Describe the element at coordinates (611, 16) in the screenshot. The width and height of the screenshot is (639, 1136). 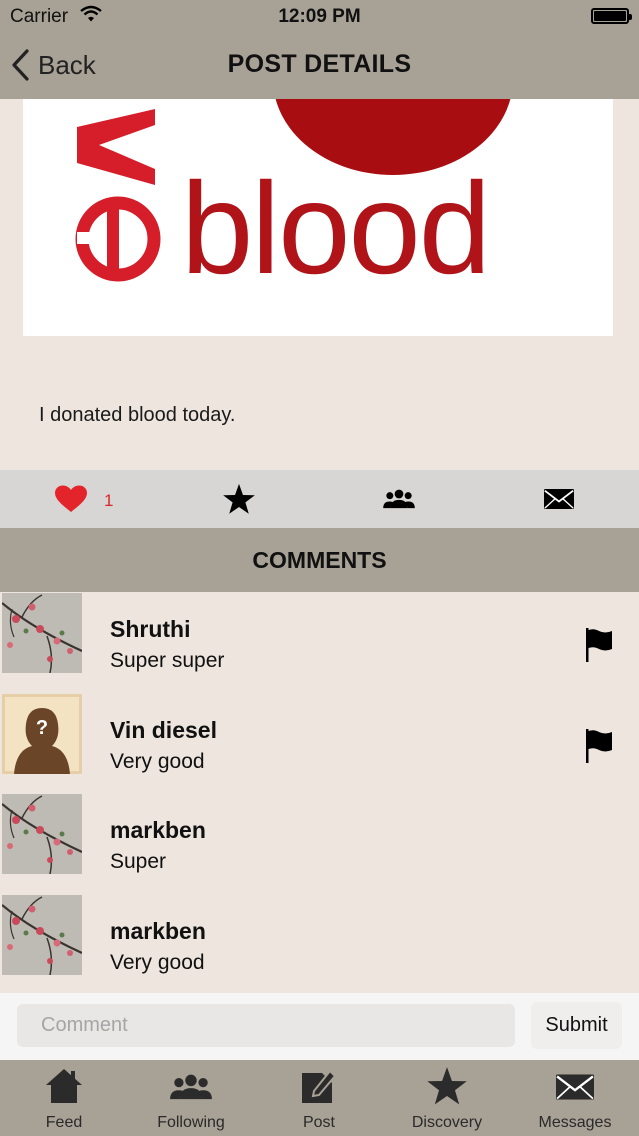
I see `battery-icon` at that location.